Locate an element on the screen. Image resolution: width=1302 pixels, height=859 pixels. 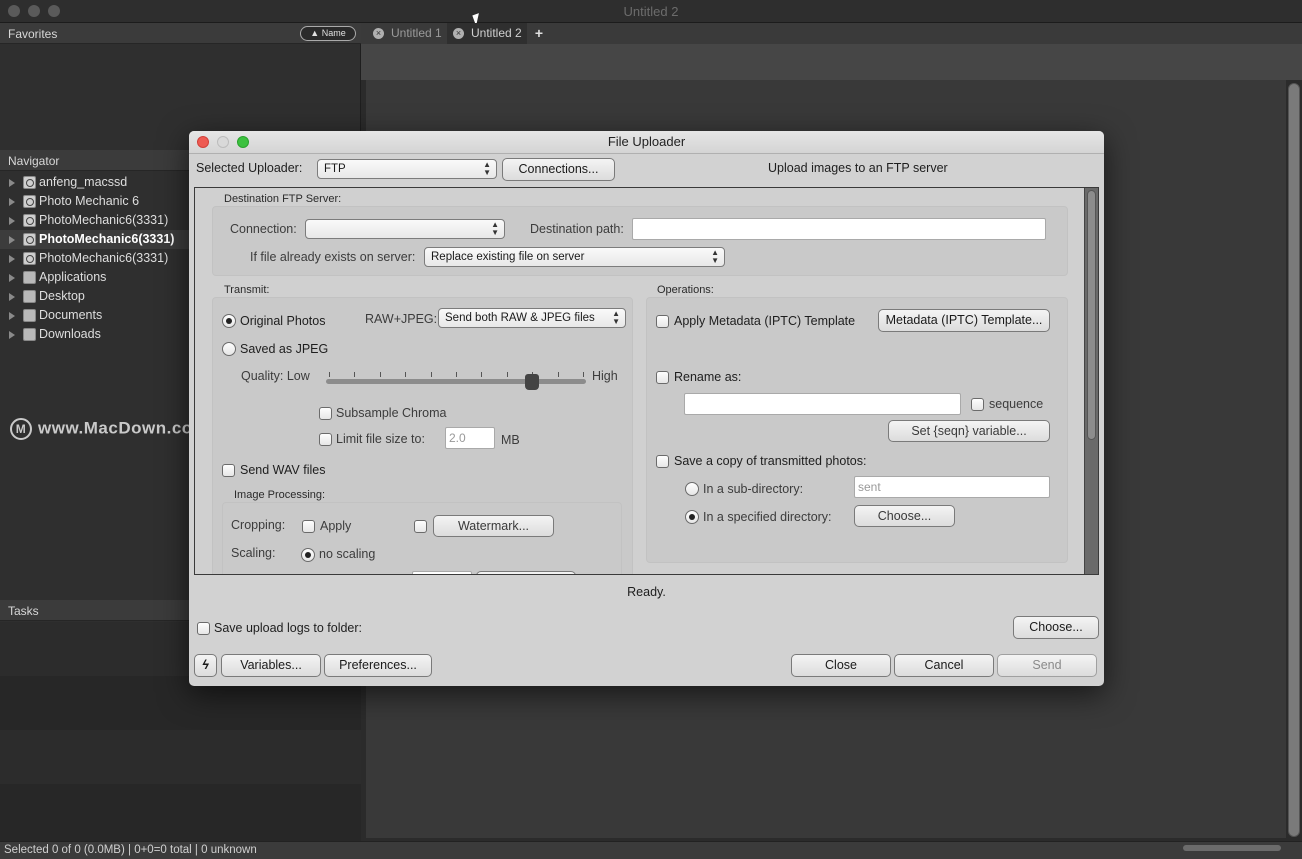
navigator-item-label: Downloads is located at coordinates (70, 334).